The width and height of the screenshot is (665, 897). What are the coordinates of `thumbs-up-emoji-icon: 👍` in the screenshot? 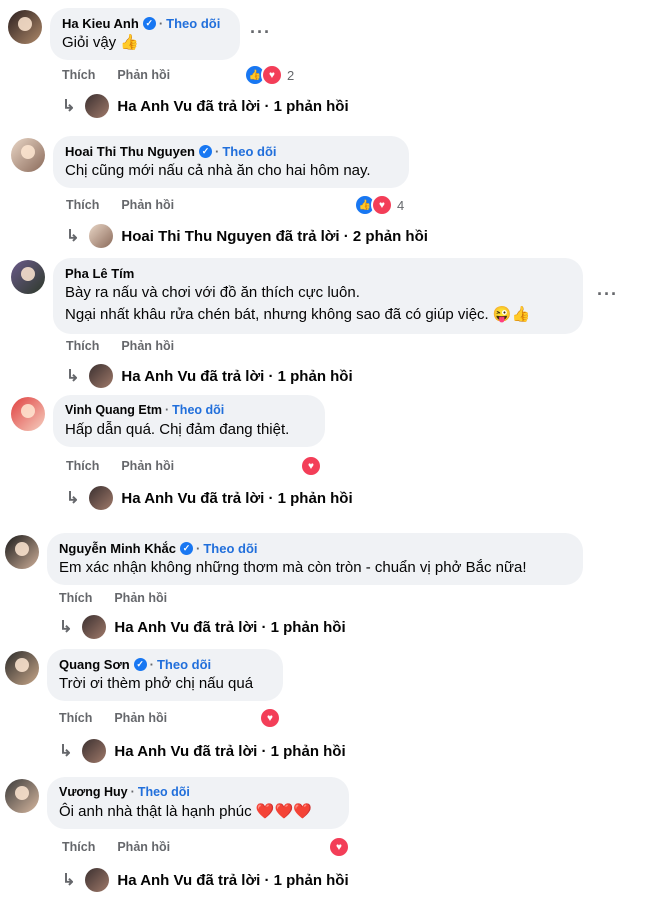 It's located at (130, 42).